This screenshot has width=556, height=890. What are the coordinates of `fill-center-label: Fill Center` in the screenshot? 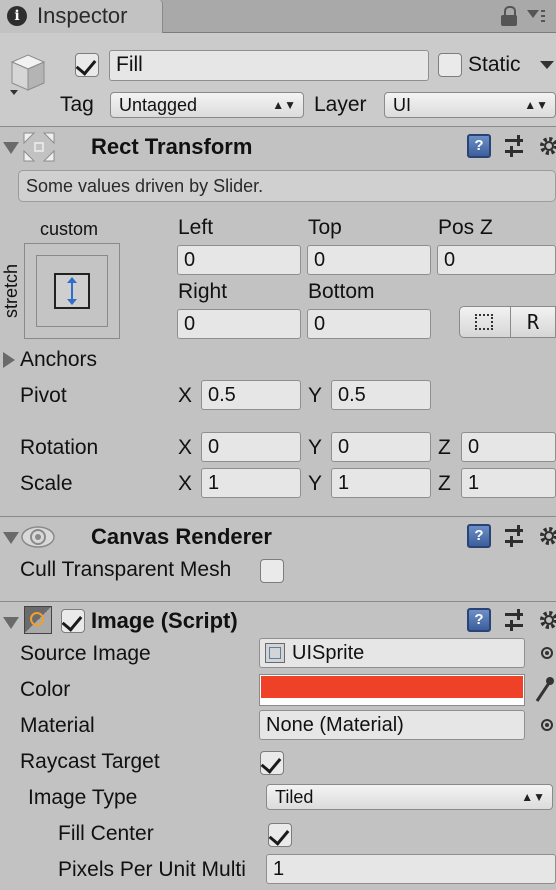 It's located at (106, 833).